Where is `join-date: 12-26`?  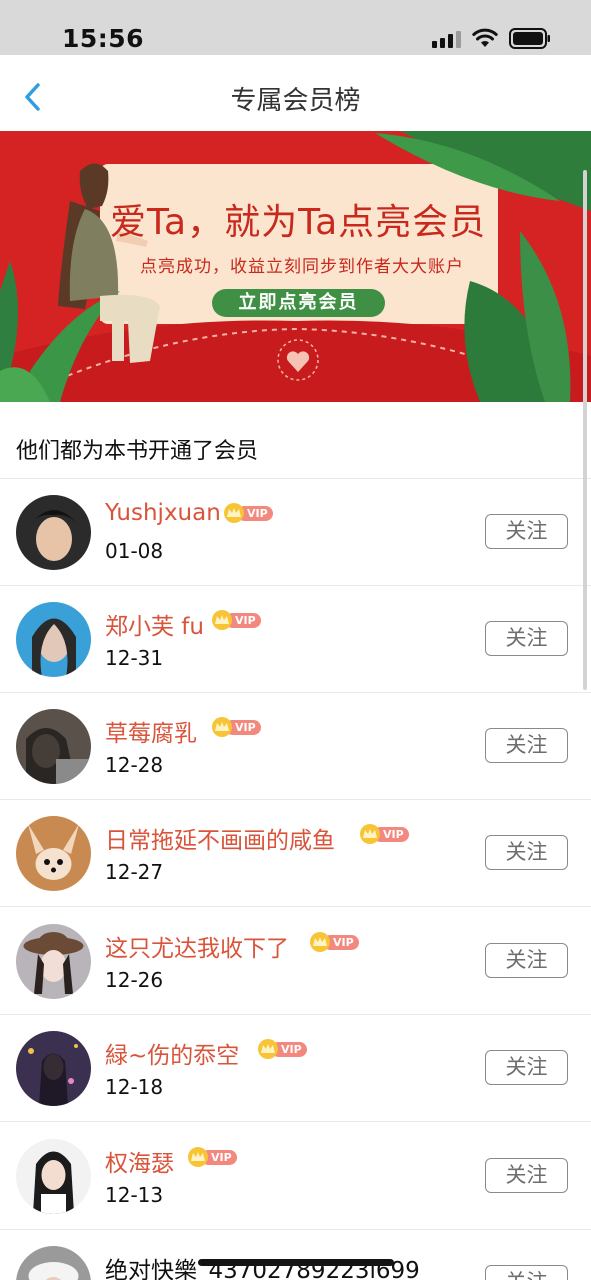
join-date: 12-26 is located at coordinates (134, 980).